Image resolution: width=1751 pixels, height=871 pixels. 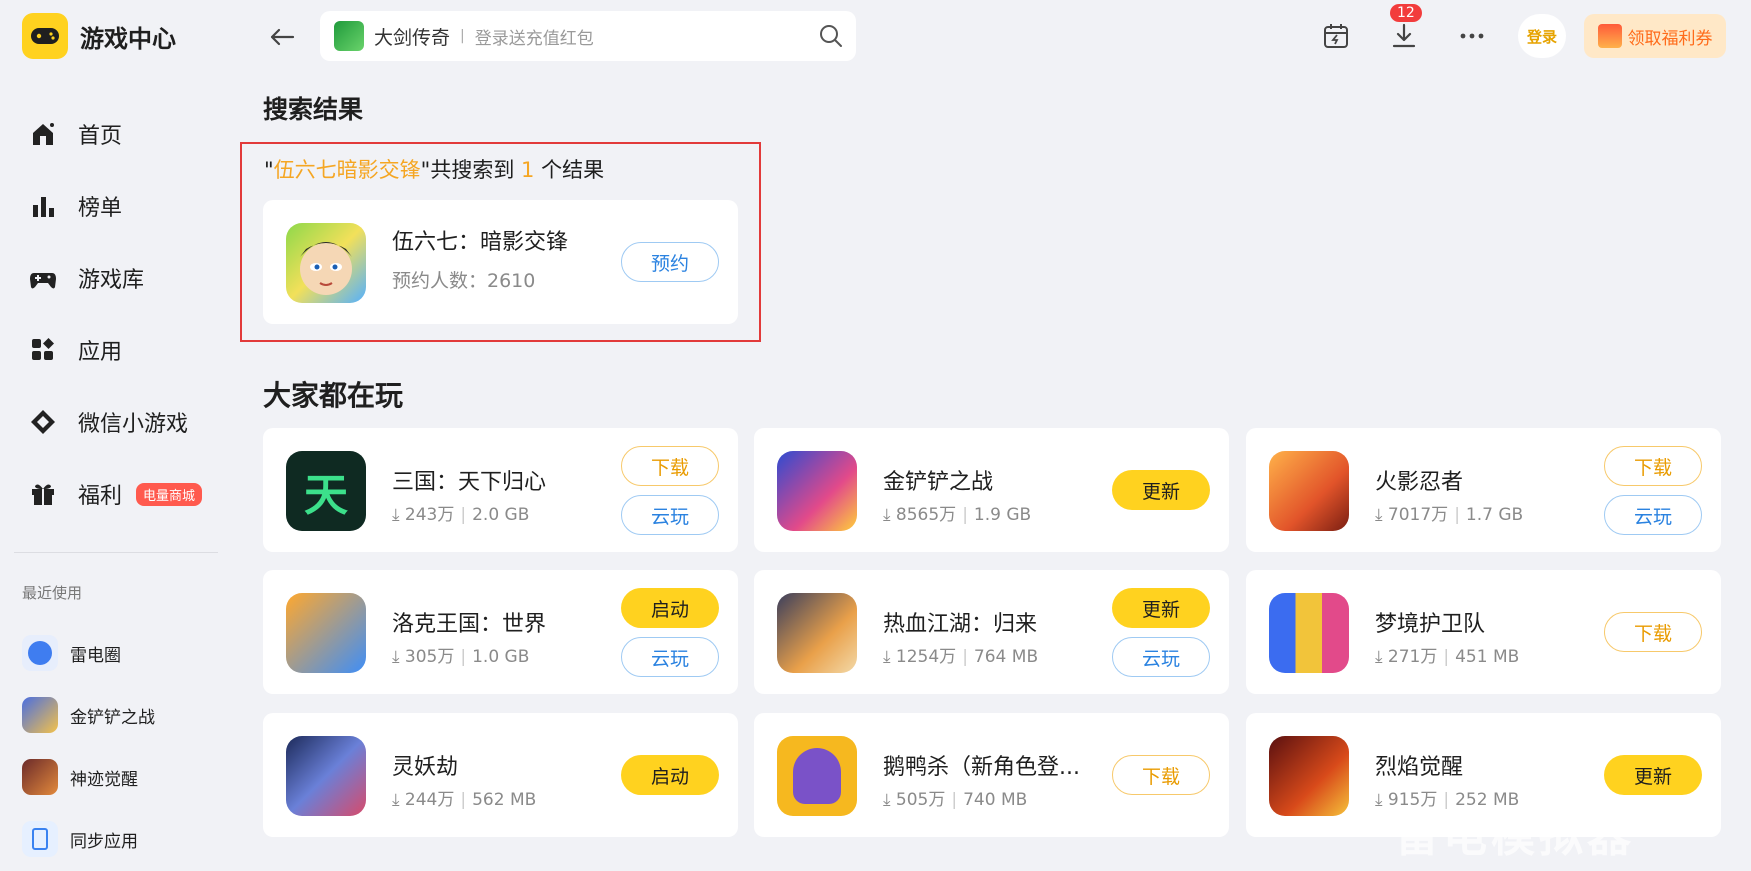 What do you see at coordinates (1404, 36) in the screenshot?
I see `download-manager-button` at bounding box center [1404, 36].